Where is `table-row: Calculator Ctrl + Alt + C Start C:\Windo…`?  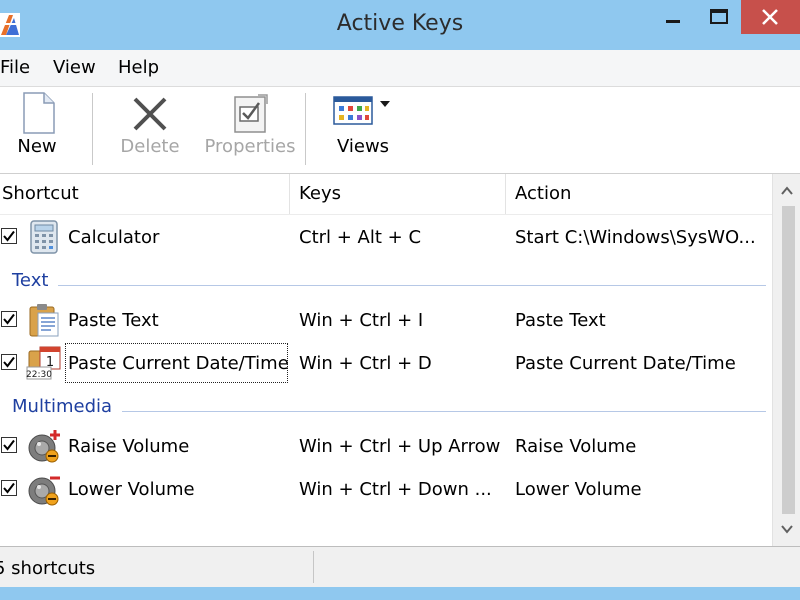 table-row: Calculator Ctrl + Alt + C Start C:\Windo… is located at coordinates (386, 237).